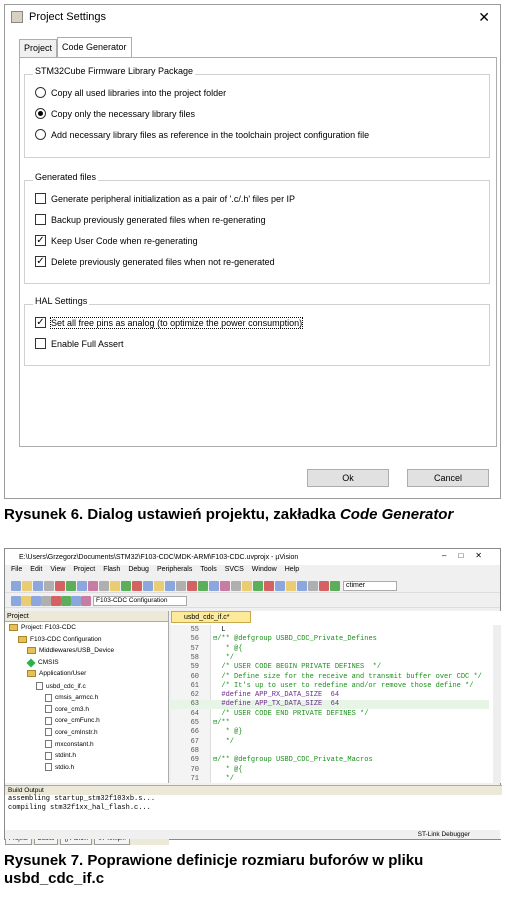 Image resolution: width=506 pixels, height=899 pixels. I want to click on editor-tab: usbd_cdc_if.c*, so click(211, 617).